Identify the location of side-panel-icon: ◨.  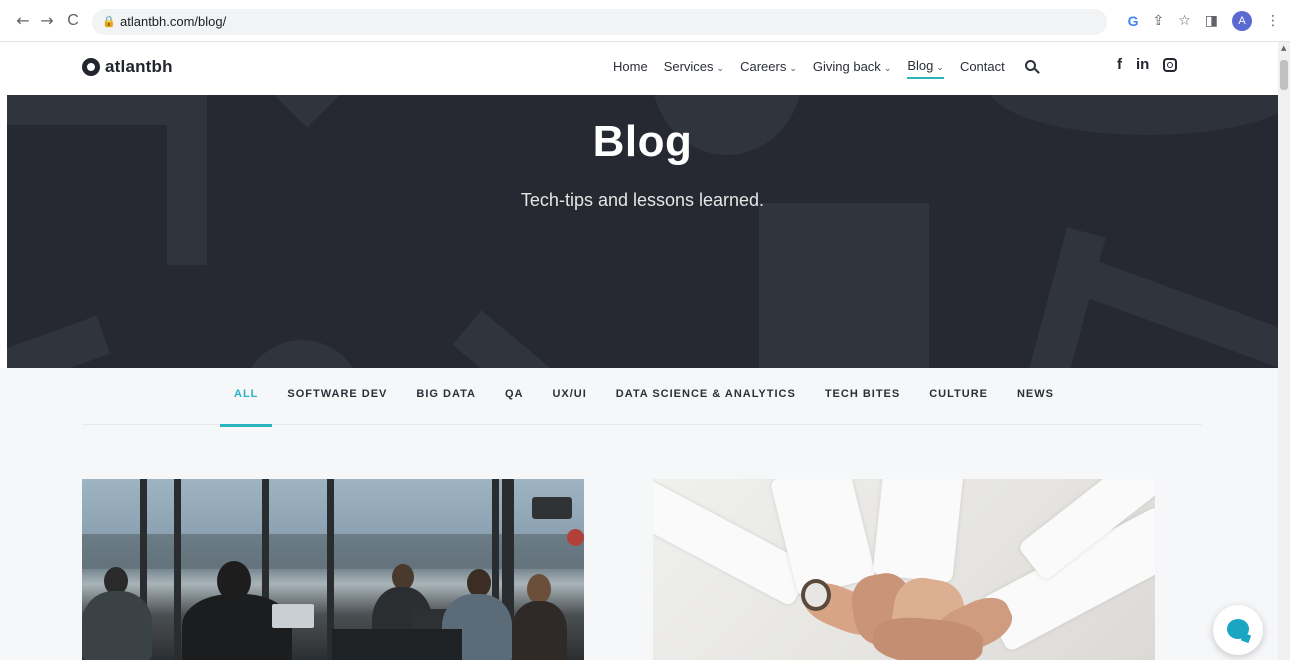
(1211, 21).